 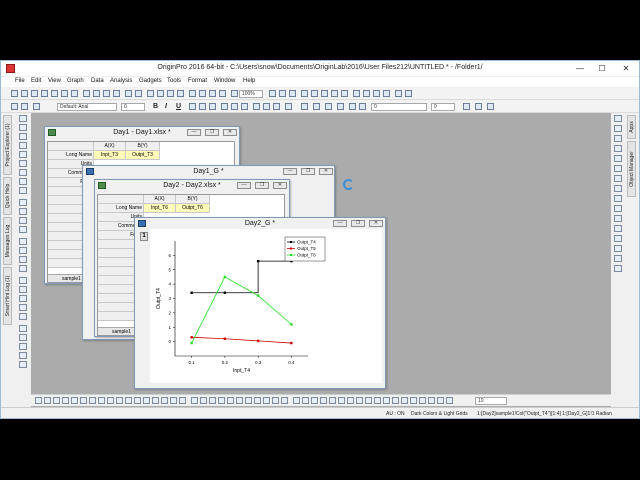 What do you see at coordinates (7, 196) in the screenshot?
I see `quick-help-tab: Quick Help` at bounding box center [7, 196].